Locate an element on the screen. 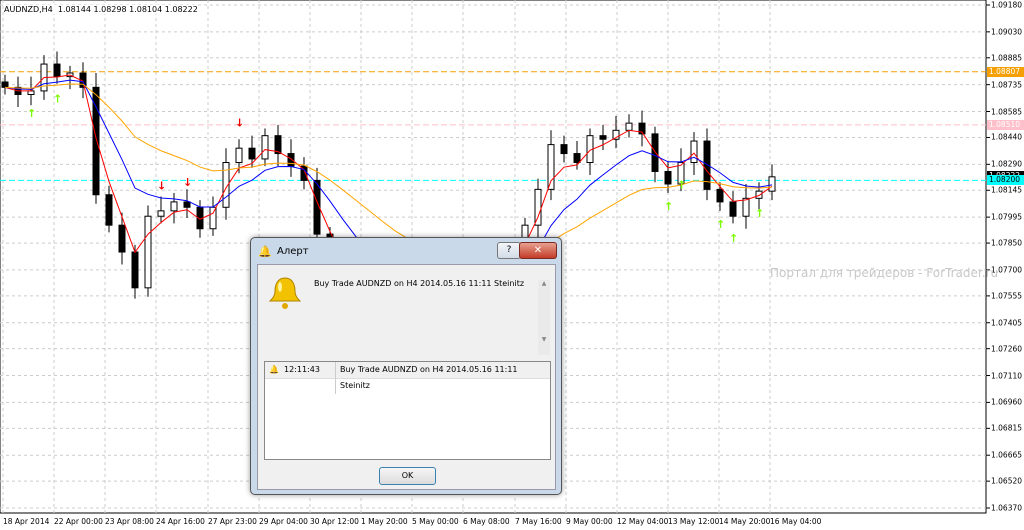 The height and width of the screenshot is (530, 1024). time-tick: 14 May 20:00 is located at coordinates (745, 521).